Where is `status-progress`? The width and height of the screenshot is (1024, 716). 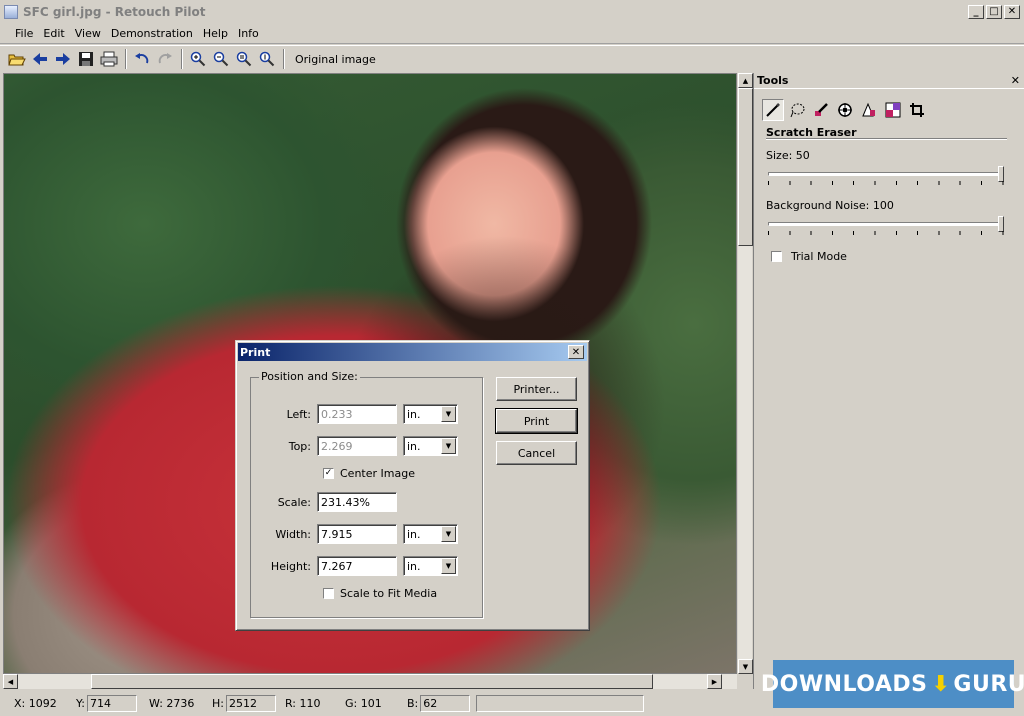
status-progress is located at coordinates (560, 703).